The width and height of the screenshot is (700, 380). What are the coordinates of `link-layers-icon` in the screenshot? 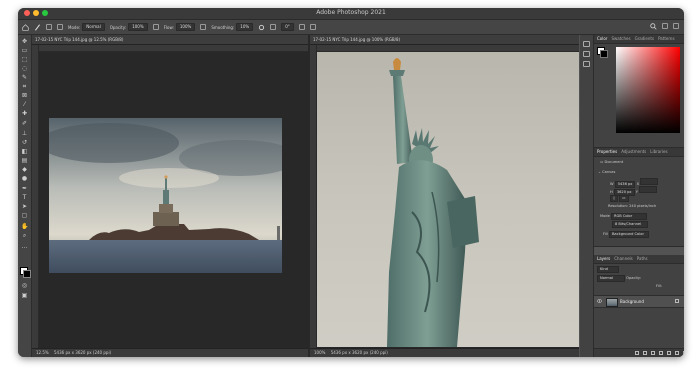 It's located at (637, 353).